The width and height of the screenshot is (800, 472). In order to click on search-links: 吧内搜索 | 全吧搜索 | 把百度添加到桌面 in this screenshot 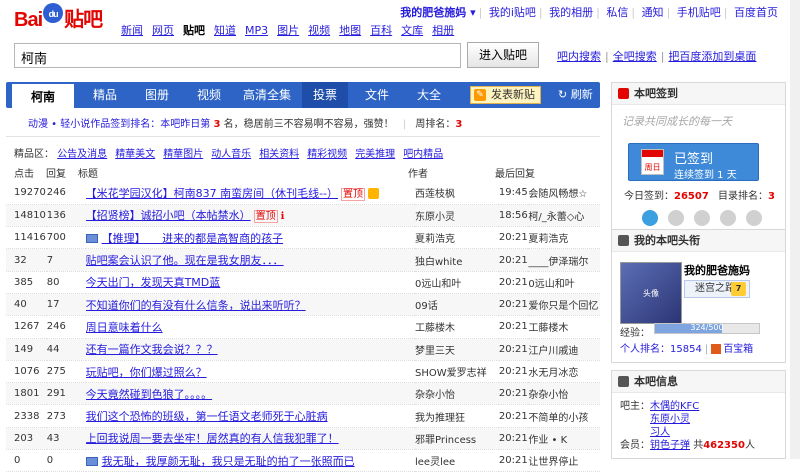, I will do `click(657, 56)`.